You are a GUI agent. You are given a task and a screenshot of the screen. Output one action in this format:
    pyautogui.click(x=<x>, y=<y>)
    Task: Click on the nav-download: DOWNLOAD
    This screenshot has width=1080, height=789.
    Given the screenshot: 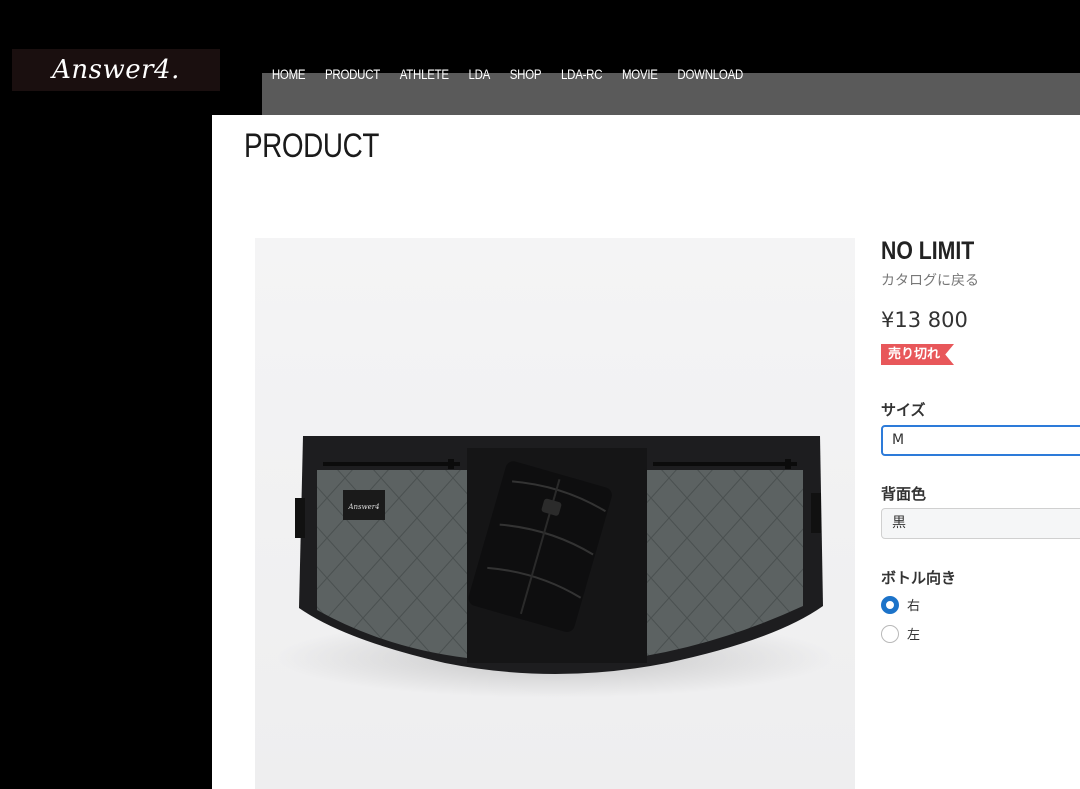 What is the action you would take?
    pyautogui.click(x=710, y=74)
    